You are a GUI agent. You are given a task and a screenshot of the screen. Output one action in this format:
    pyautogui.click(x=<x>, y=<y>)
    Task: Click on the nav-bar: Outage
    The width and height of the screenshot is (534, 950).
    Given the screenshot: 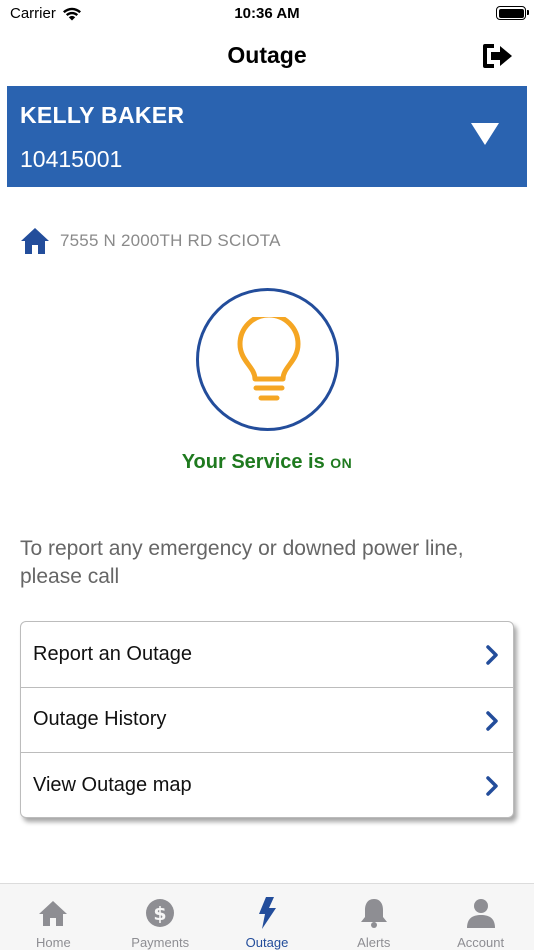 What is the action you would take?
    pyautogui.click(x=267, y=56)
    